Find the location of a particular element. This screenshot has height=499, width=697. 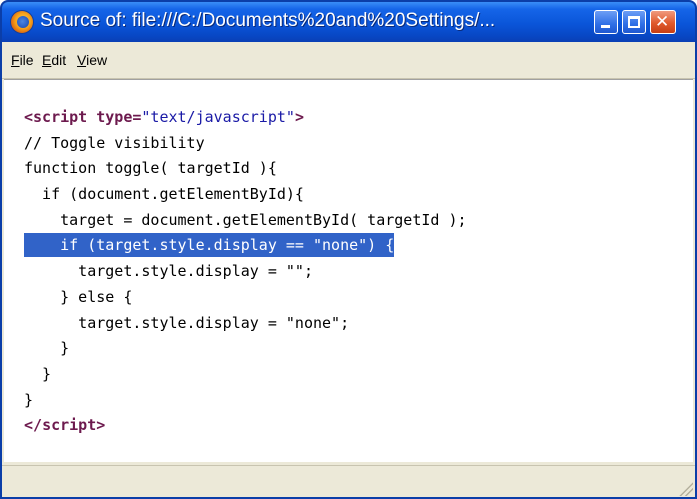

close-icon: ✕ is located at coordinates (662, 22).